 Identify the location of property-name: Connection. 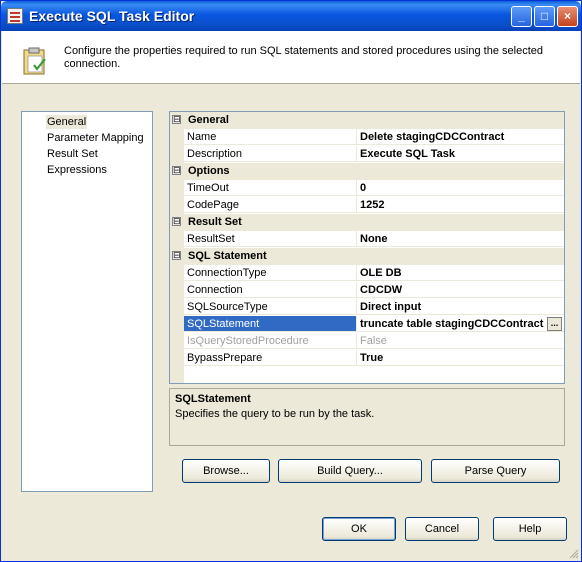
(270, 290).